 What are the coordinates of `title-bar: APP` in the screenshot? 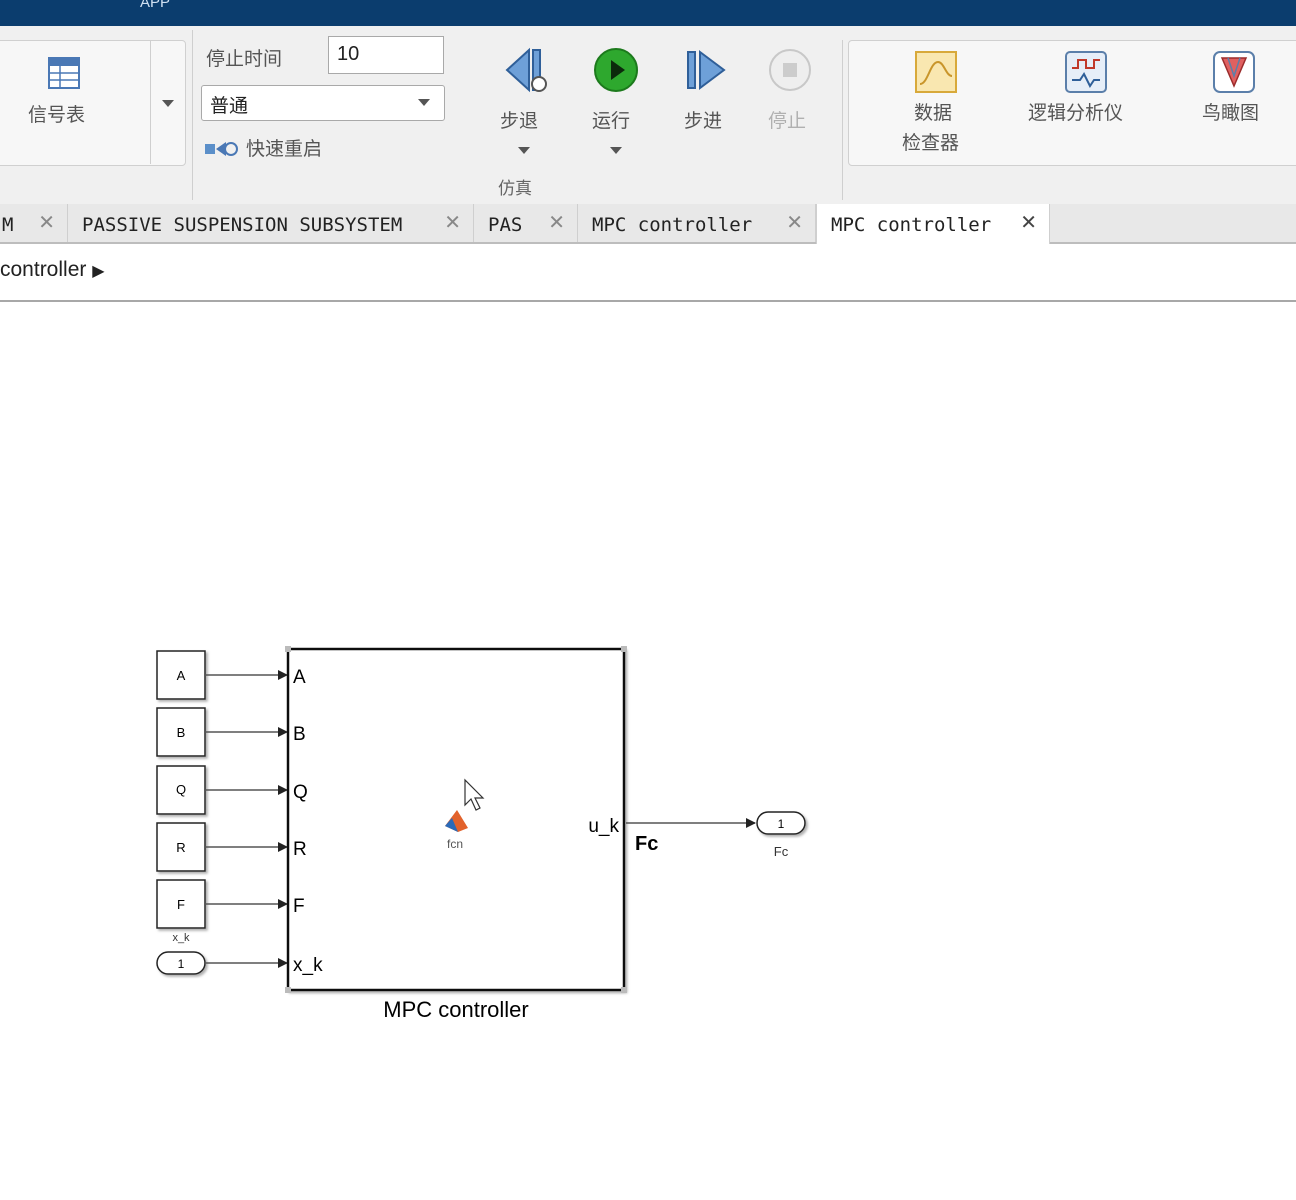 It's located at (648, 13).